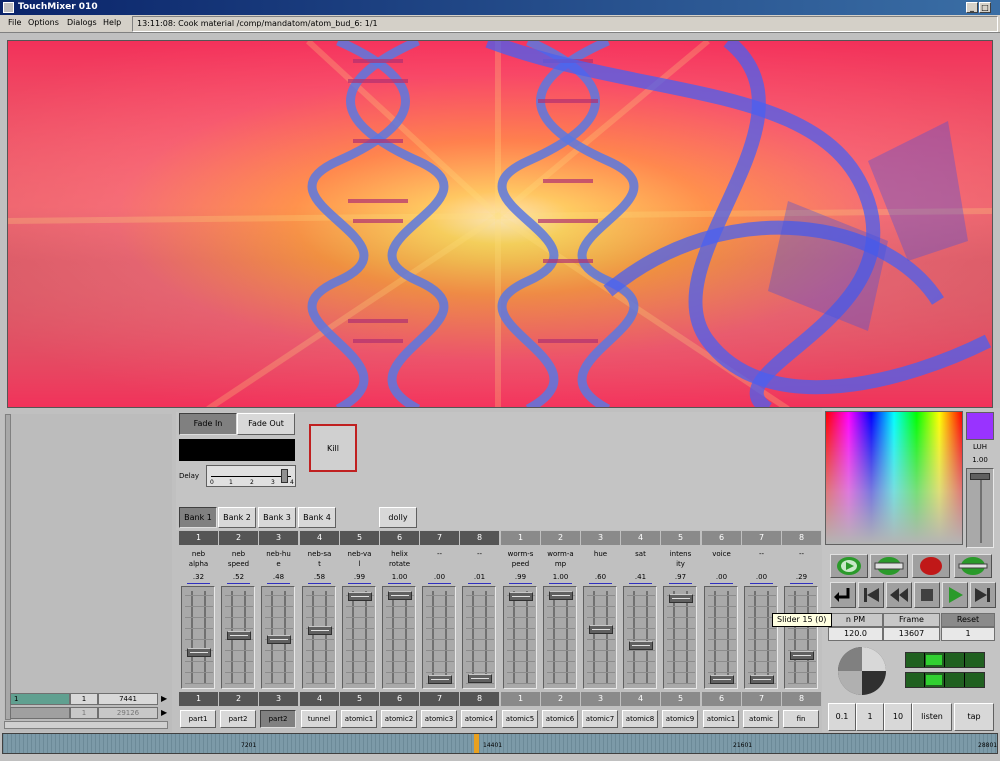 This screenshot has height=761, width=1000. Describe the element at coordinates (479, 719) in the screenshot. I see `channel-preset-button: atomic4` at that location.